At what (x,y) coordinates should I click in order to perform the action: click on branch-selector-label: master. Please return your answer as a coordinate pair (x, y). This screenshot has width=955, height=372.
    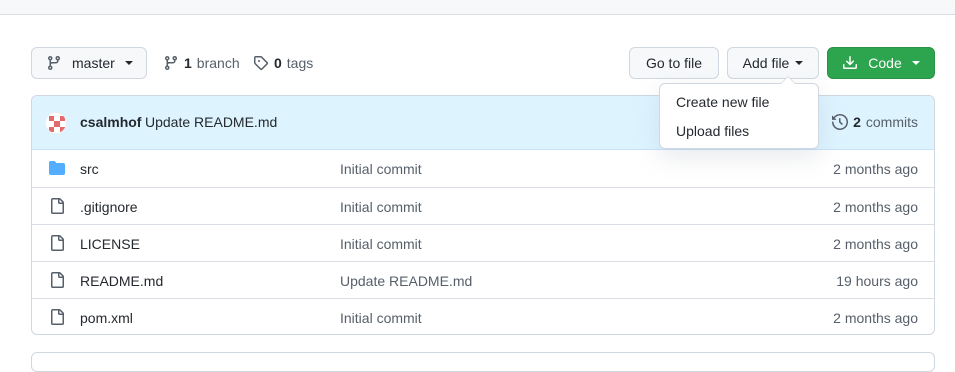
    Looking at the image, I should click on (93, 63).